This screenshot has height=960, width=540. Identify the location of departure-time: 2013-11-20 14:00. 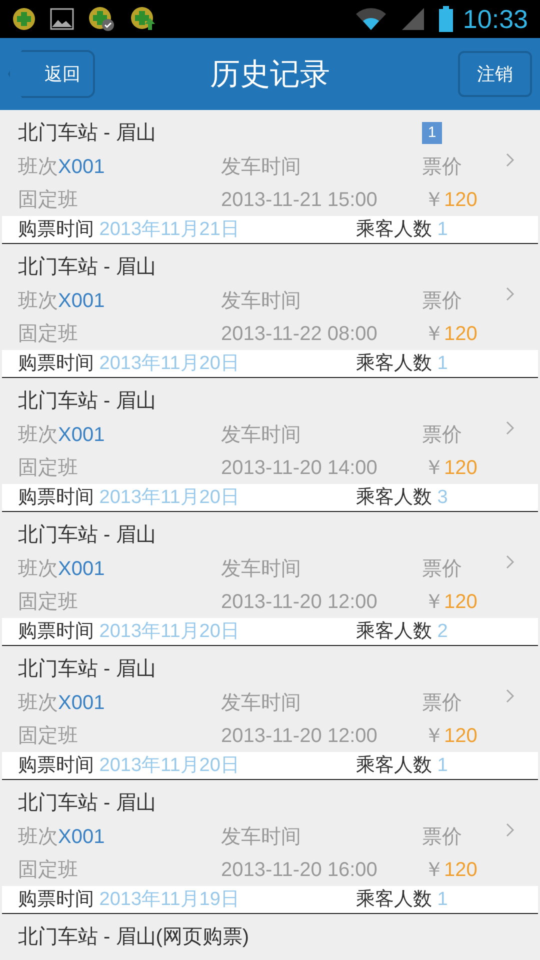
(299, 468).